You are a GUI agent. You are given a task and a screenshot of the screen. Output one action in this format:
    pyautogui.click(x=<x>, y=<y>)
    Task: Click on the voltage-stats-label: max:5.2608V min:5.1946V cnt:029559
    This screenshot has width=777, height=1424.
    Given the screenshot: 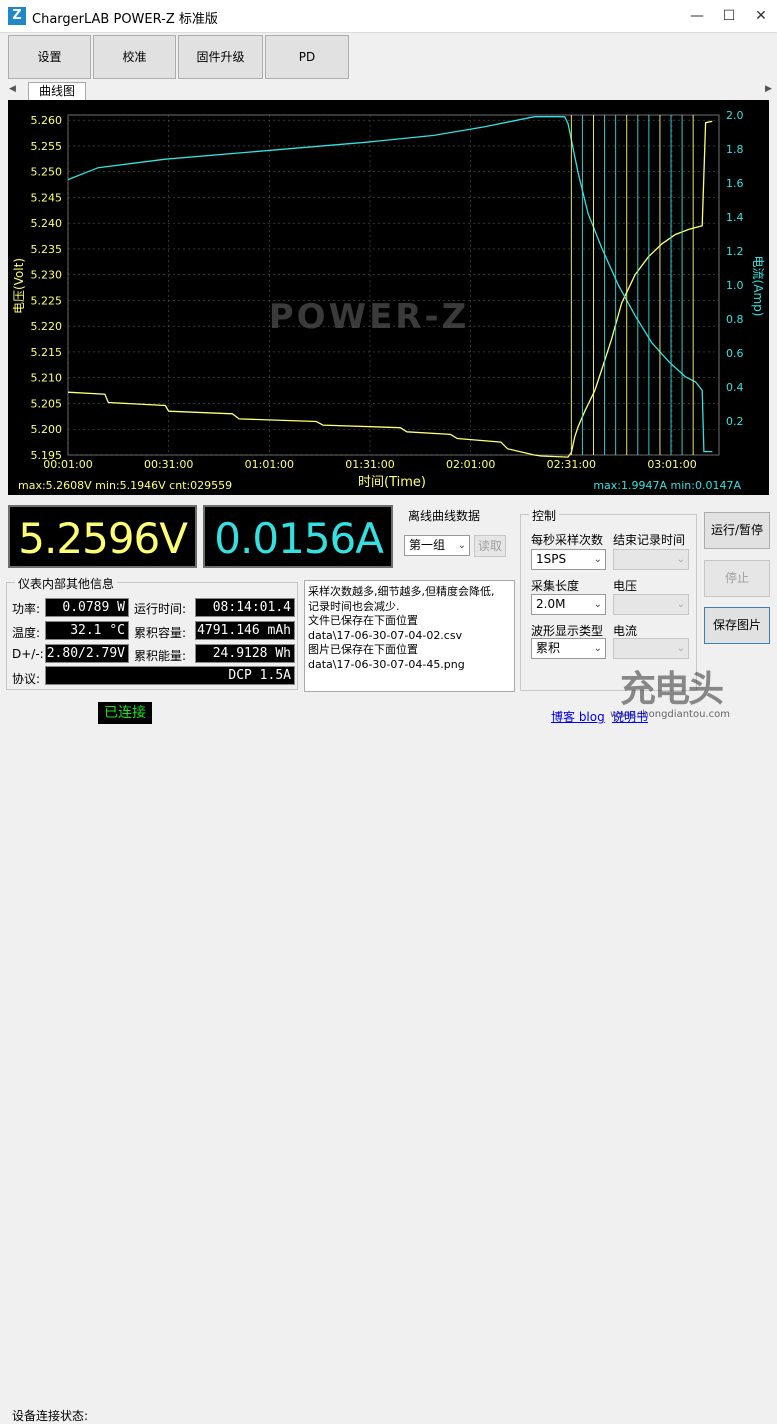 What is the action you would take?
    pyautogui.click(x=125, y=485)
    